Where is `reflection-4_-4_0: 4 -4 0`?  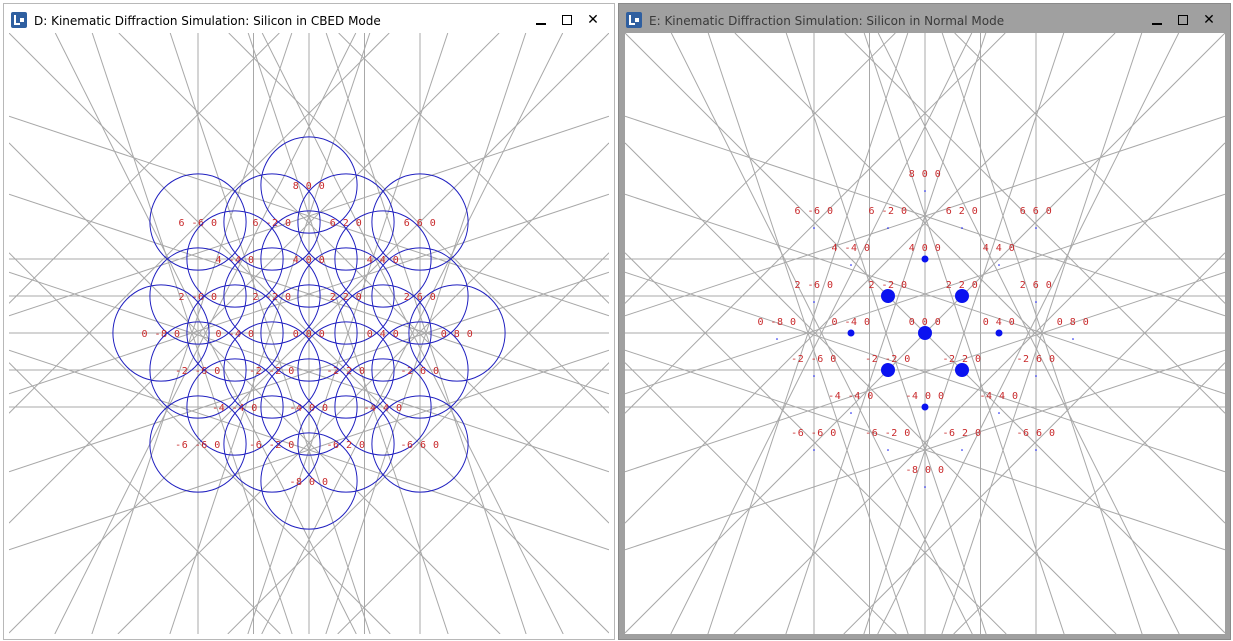
reflection-4_-4_0: 4 -4 0 is located at coordinates (850, 254).